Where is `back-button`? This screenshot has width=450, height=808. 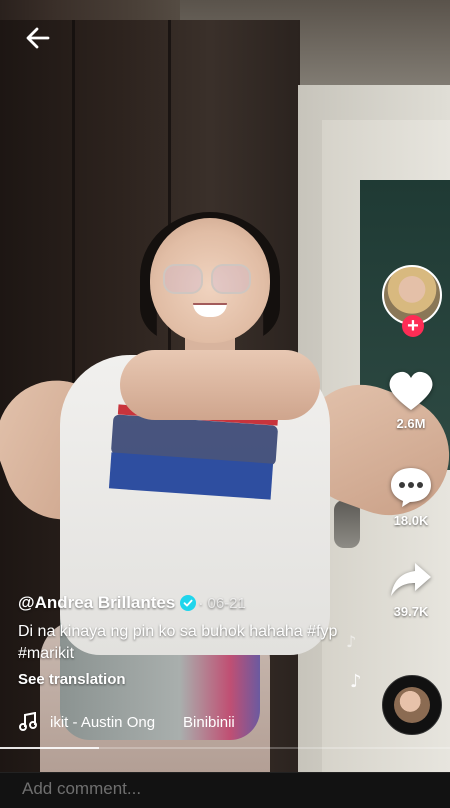 back-button is located at coordinates (38, 38).